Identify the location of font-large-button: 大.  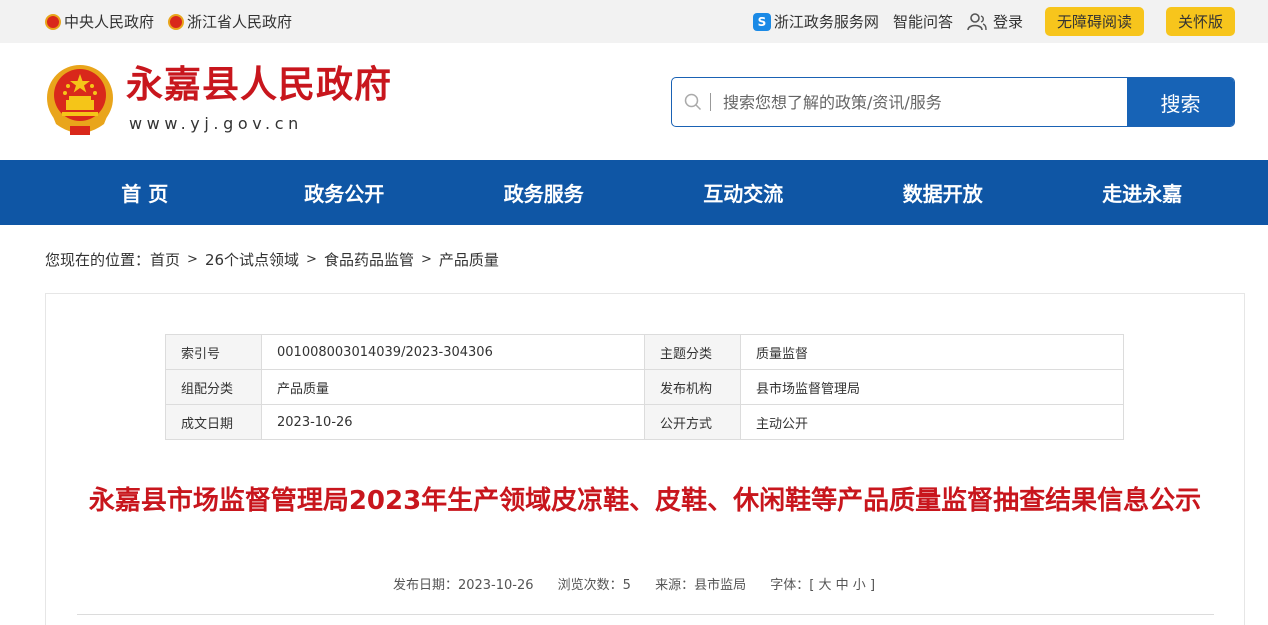
(824, 585).